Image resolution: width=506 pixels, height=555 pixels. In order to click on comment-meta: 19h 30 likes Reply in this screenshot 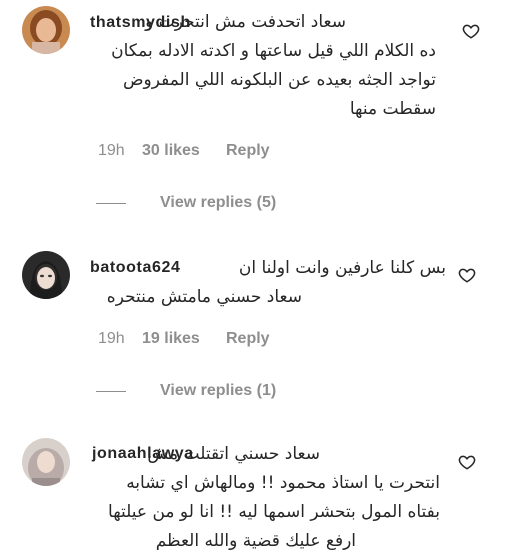, I will do `click(184, 151)`.